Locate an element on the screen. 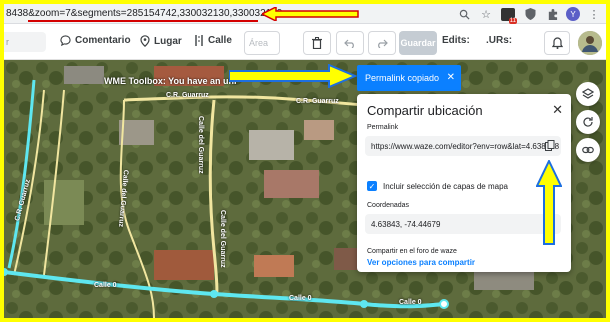 The height and width of the screenshot is (322, 610). undo-icon is located at coordinates (349, 43).